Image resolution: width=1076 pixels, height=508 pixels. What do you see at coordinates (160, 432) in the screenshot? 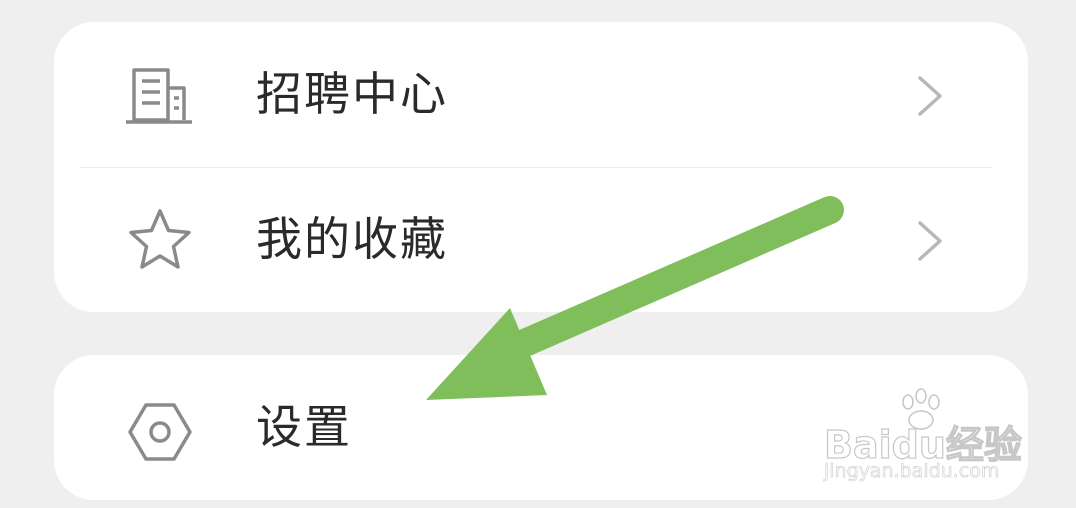
I see `settings-hexagon-icon` at bounding box center [160, 432].